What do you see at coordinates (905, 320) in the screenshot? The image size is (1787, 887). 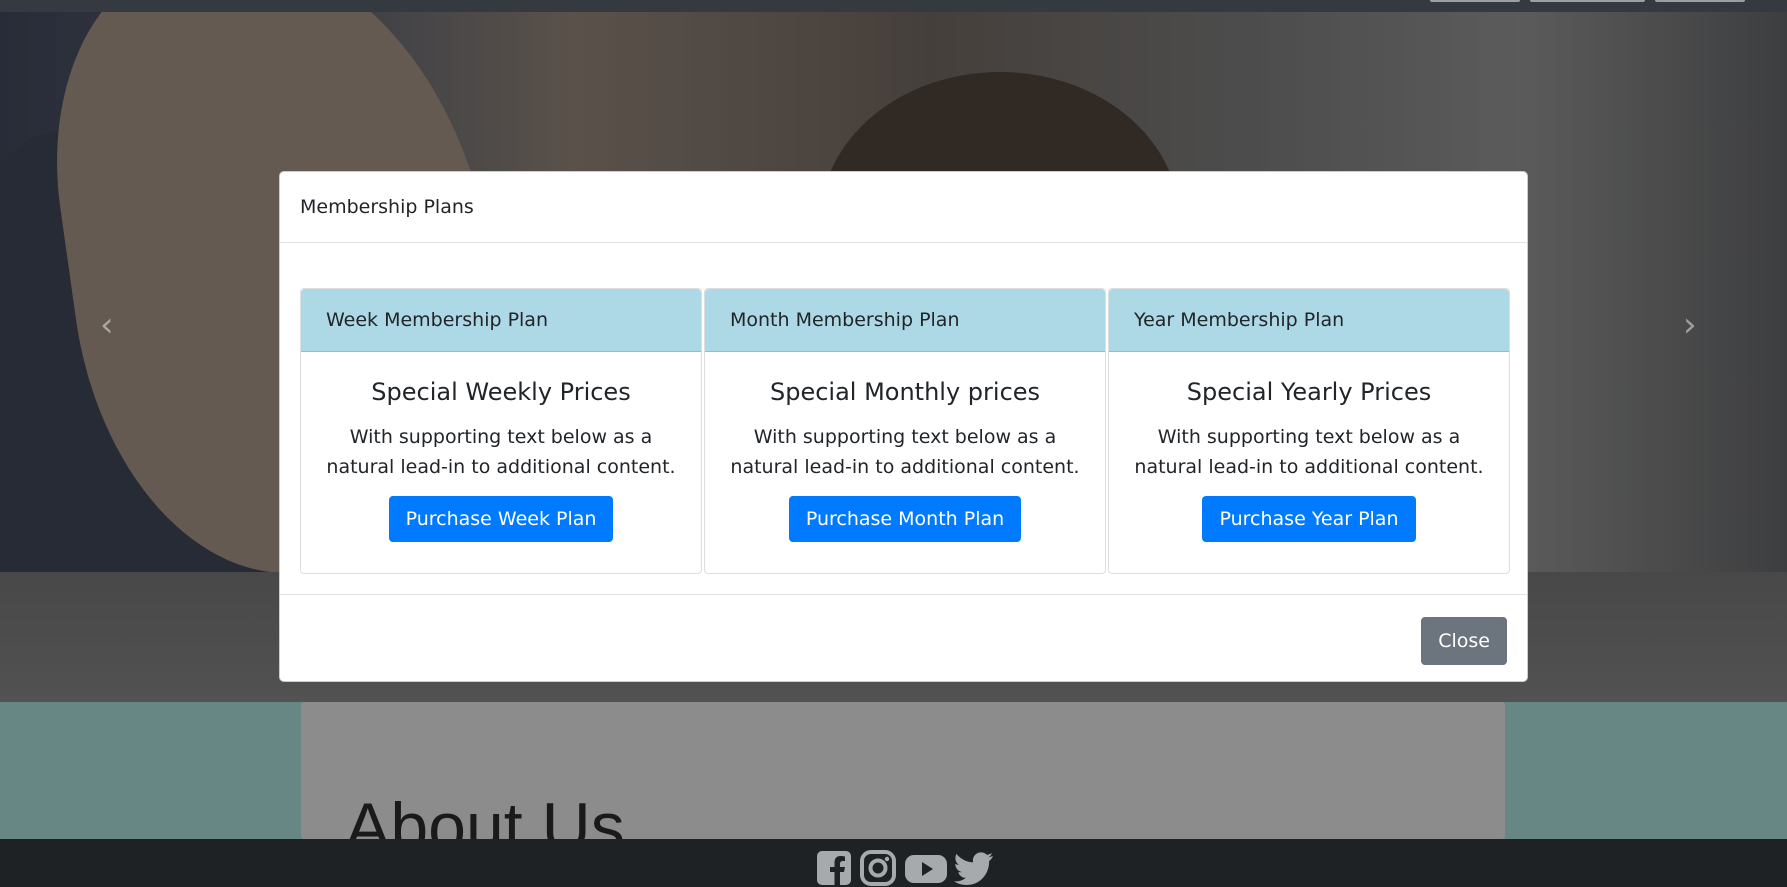 I see `plan-card-header: Month Membership Plan` at bounding box center [905, 320].